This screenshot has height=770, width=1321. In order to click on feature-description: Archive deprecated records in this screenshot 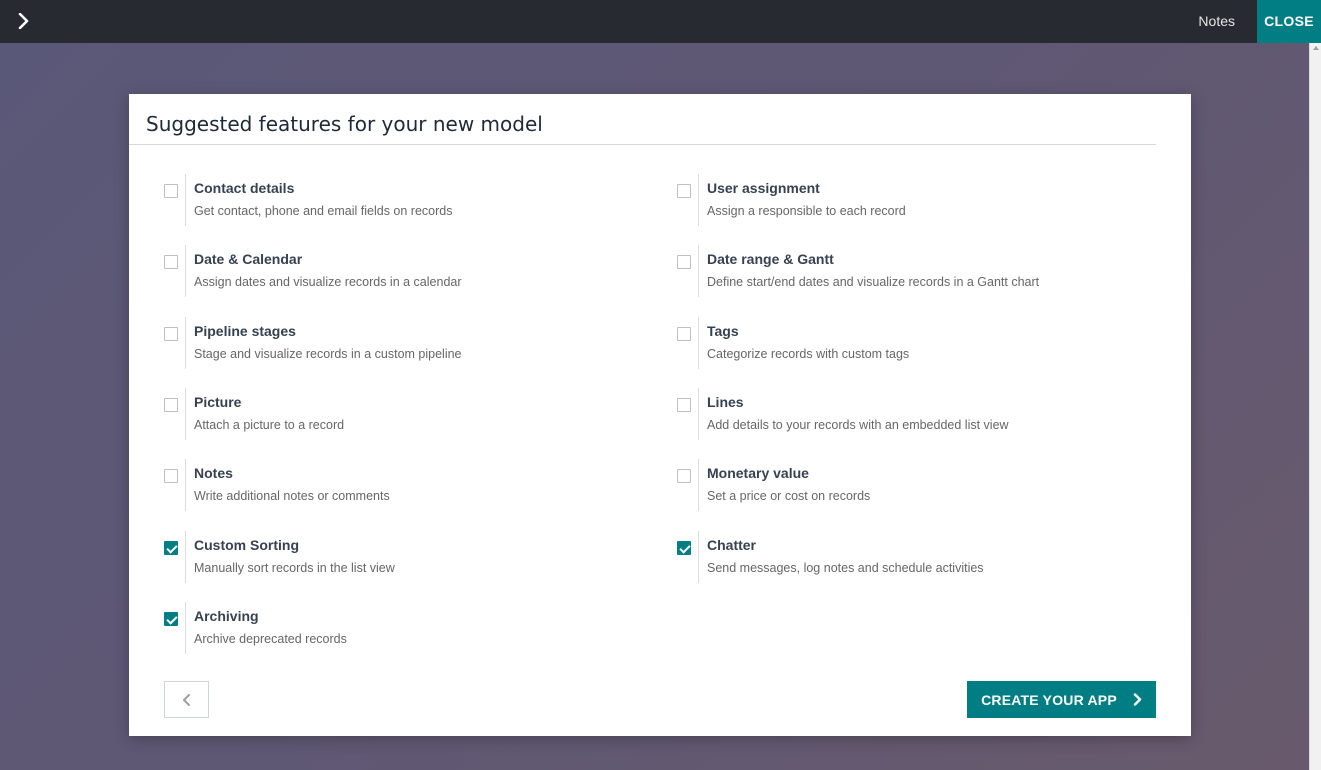, I will do `click(270, 639)`.